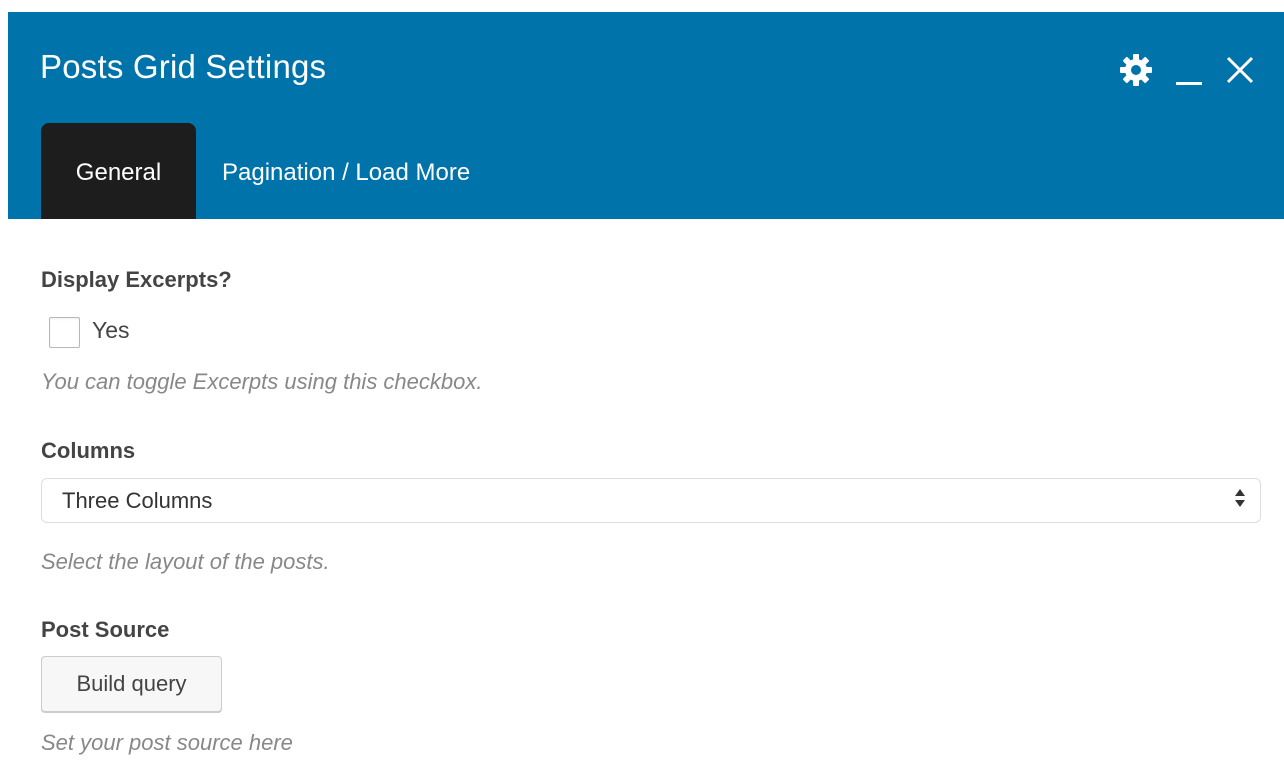 The image size is (1284, 760). I want to click on excerpts-checkbox, so click(64, 332).